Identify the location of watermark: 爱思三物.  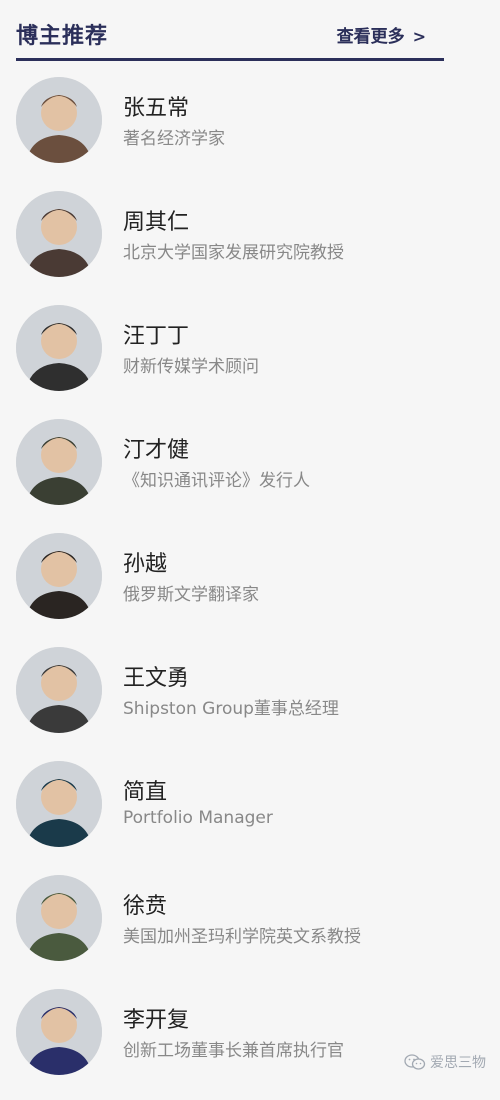
(445, 1062).